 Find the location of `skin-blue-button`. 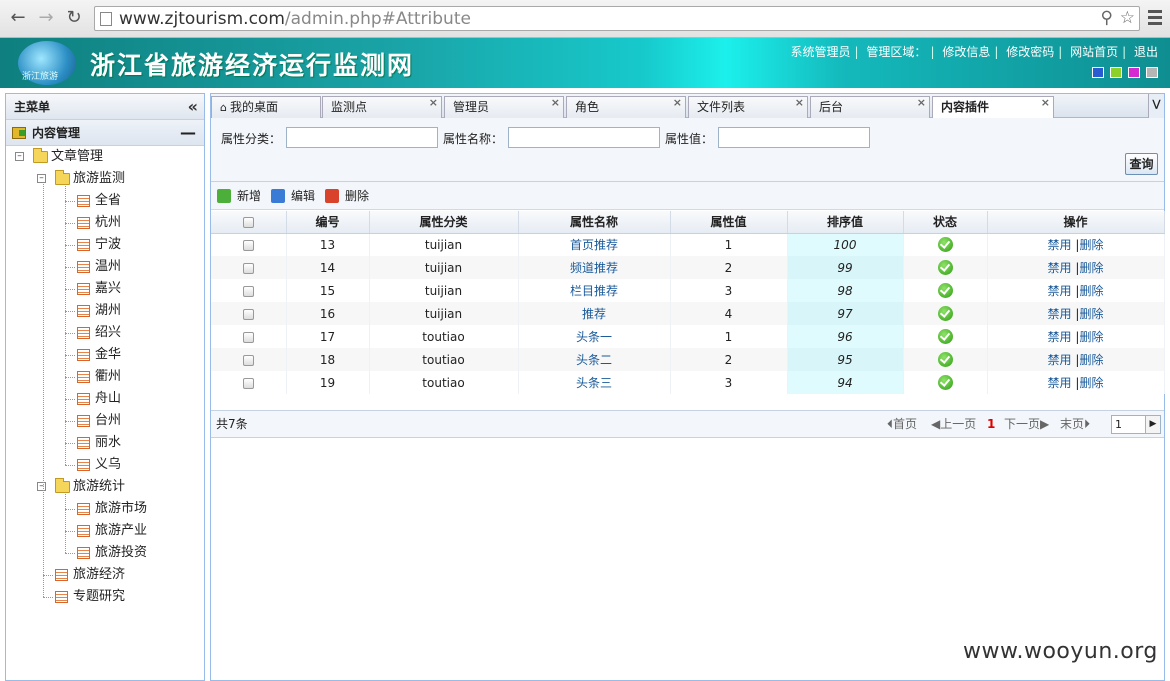

skin-blue-button is located at coordinates (1098, 72).